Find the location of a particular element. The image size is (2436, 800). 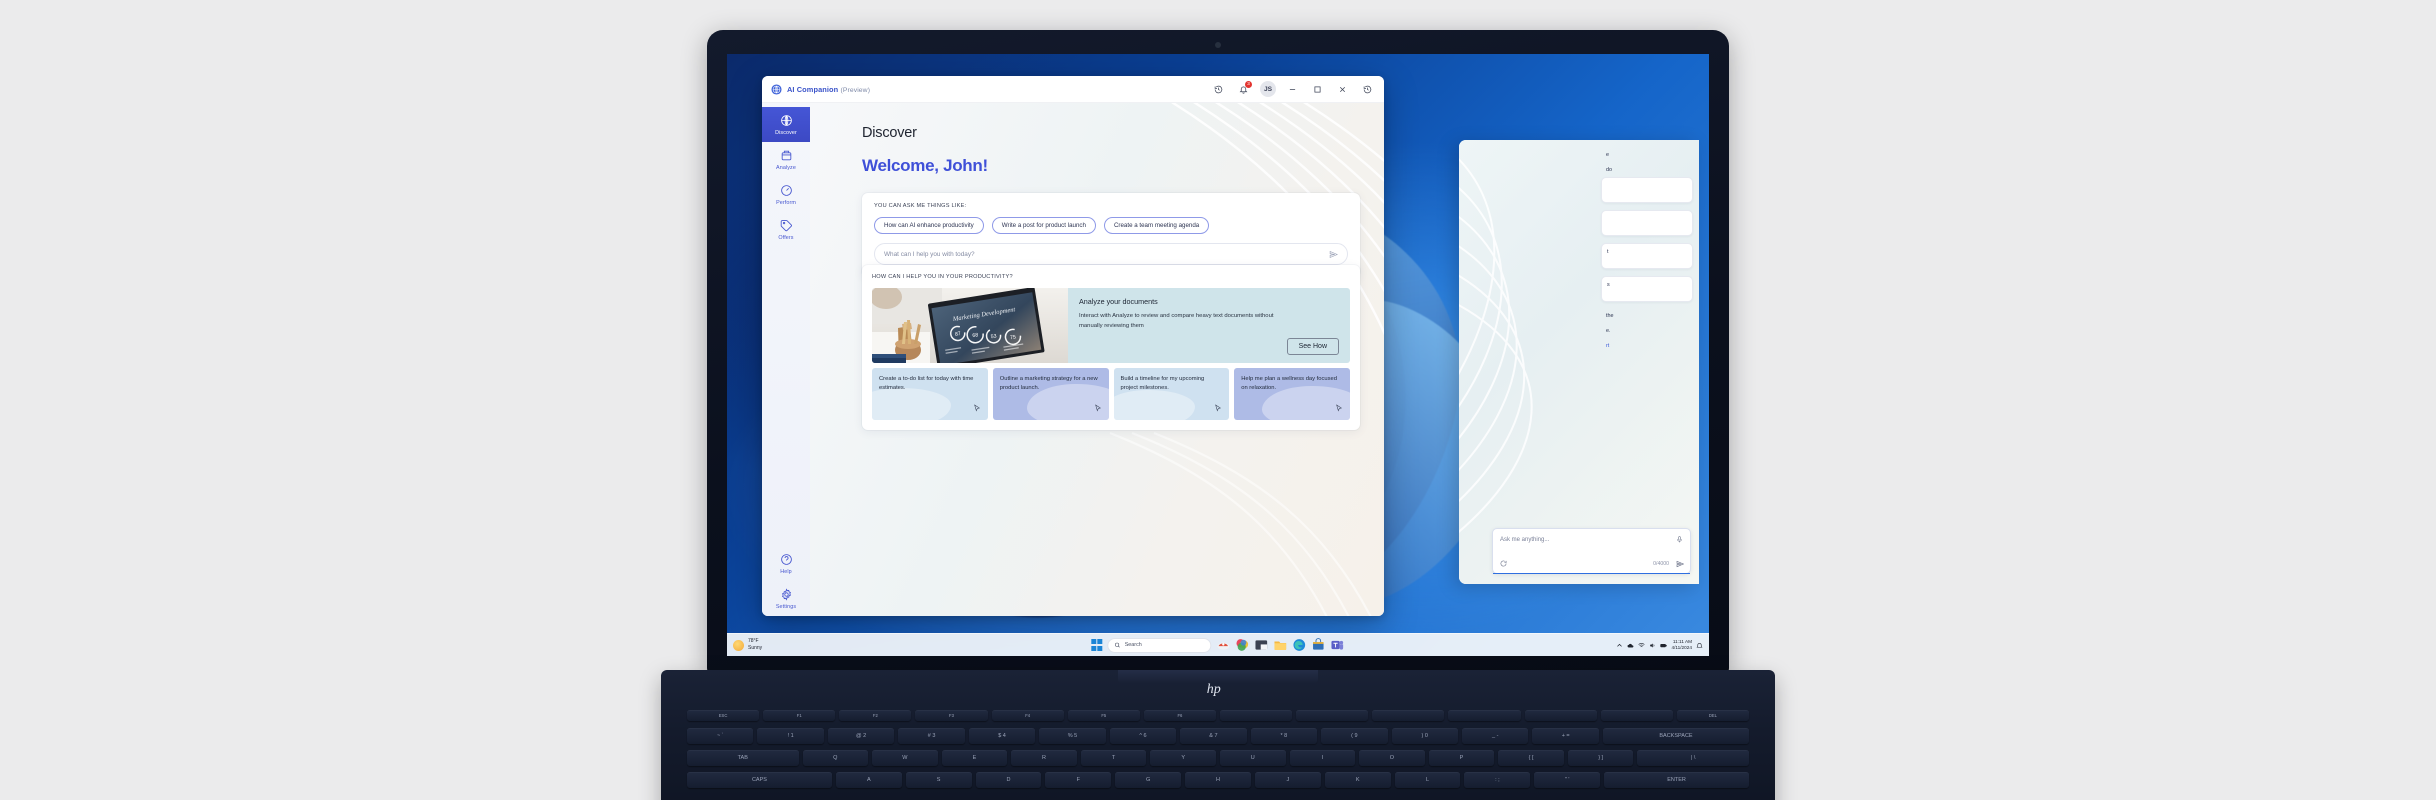

key-minus: _ - is located at coordinates (1495, 736).